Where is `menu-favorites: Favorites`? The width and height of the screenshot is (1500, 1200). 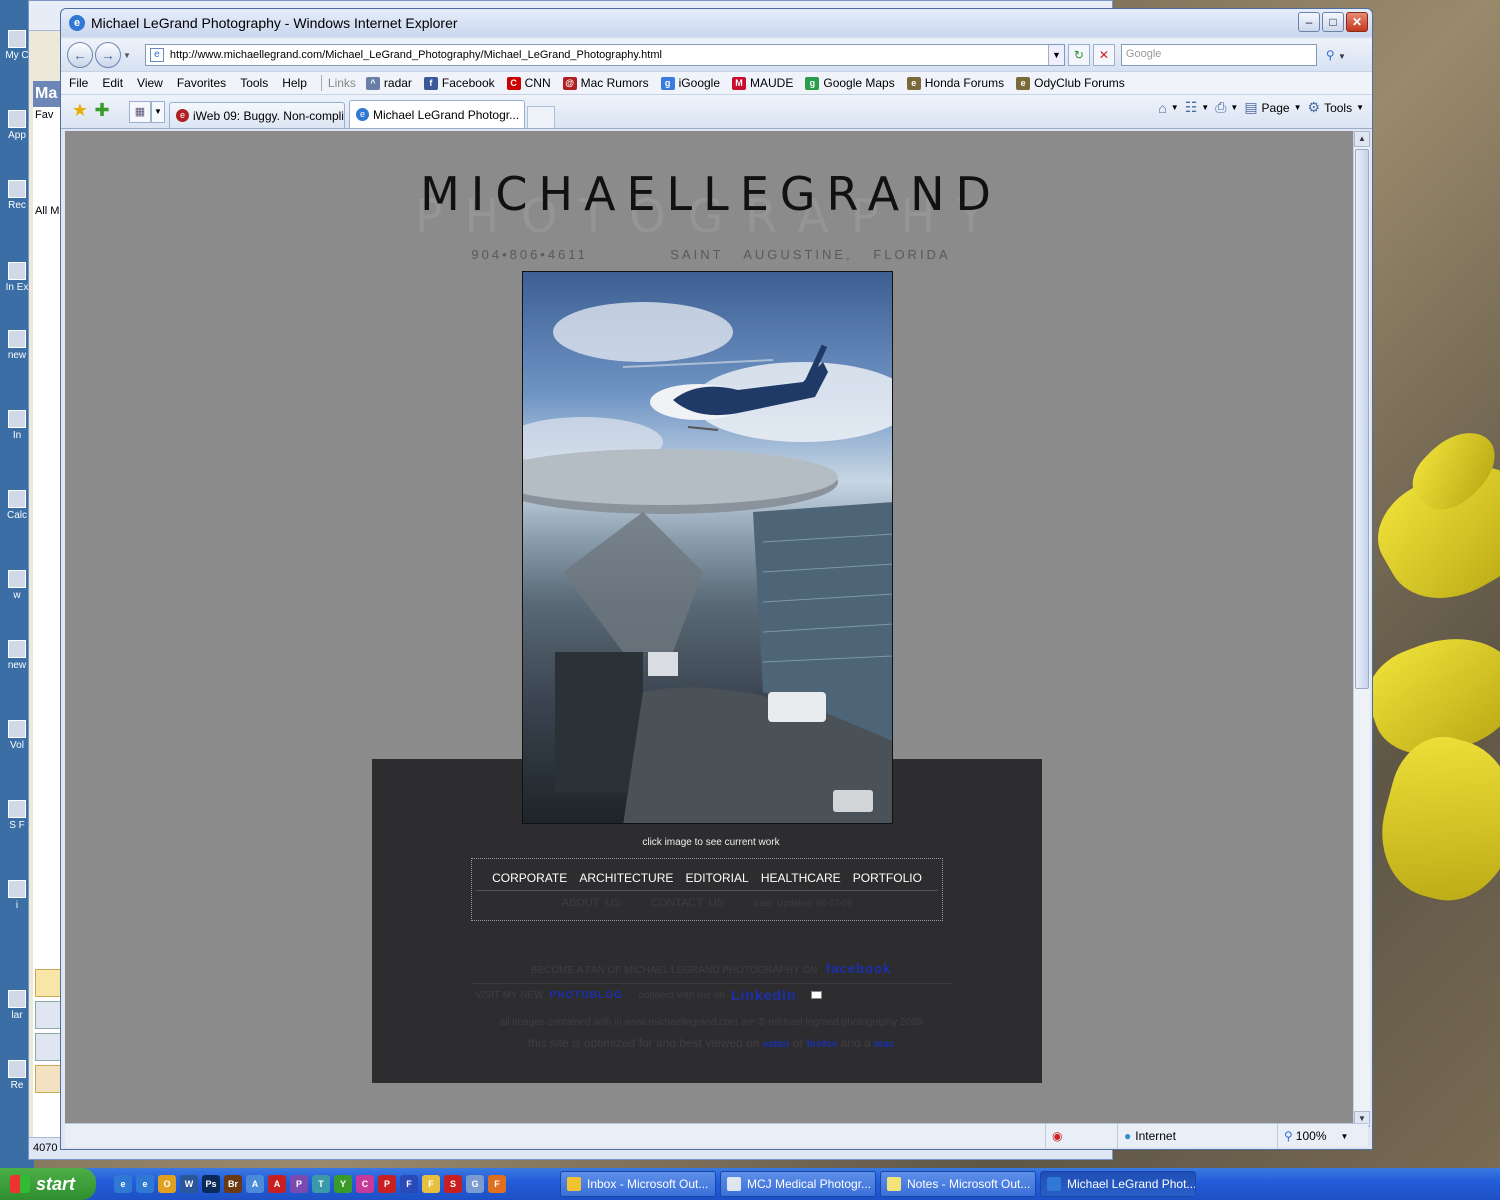 menu-favorites: Favorites is located at coordinates (201, 83).